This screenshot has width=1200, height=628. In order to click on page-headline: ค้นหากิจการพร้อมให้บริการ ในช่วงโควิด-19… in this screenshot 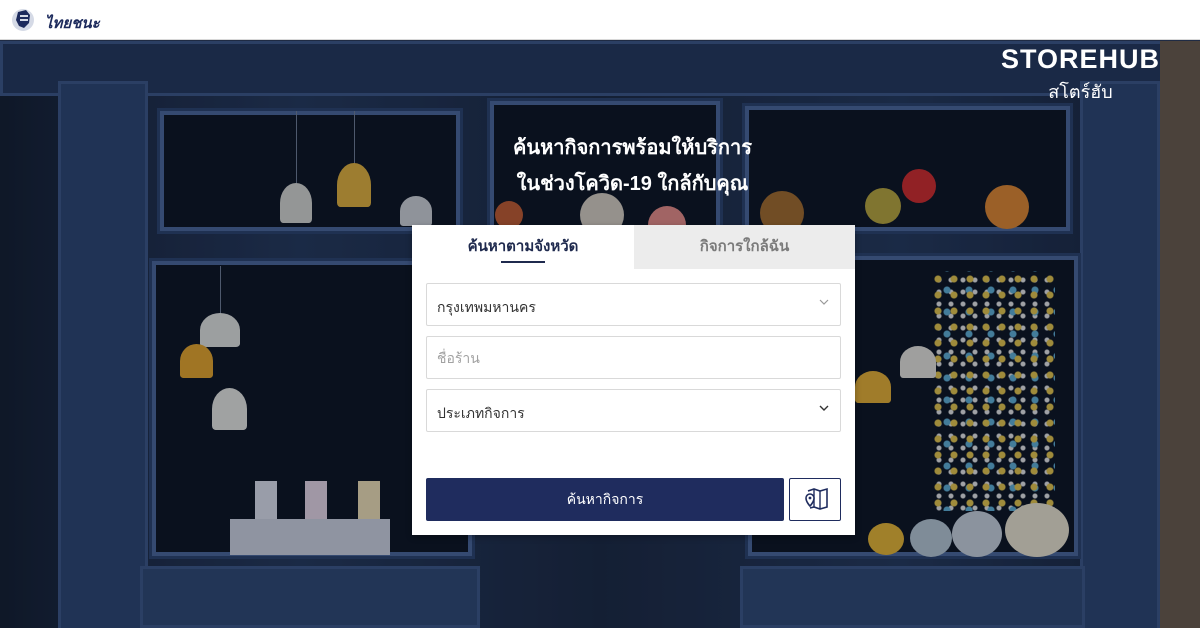, I will do `click(600, 166)`.